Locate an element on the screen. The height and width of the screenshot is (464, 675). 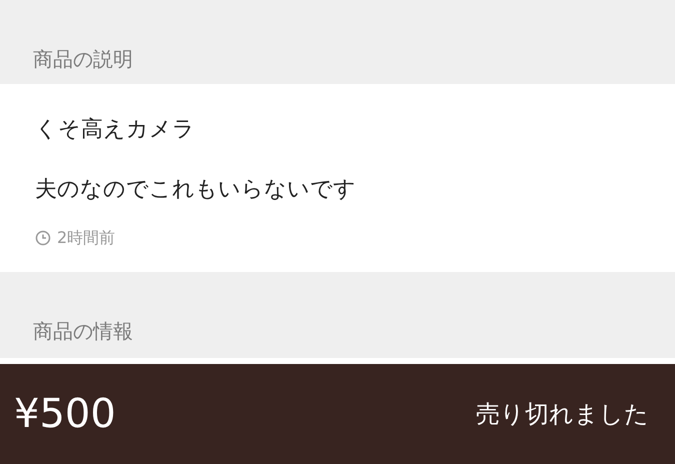
description-text: くそ高えカメラ is located at coordinates (115, 130).